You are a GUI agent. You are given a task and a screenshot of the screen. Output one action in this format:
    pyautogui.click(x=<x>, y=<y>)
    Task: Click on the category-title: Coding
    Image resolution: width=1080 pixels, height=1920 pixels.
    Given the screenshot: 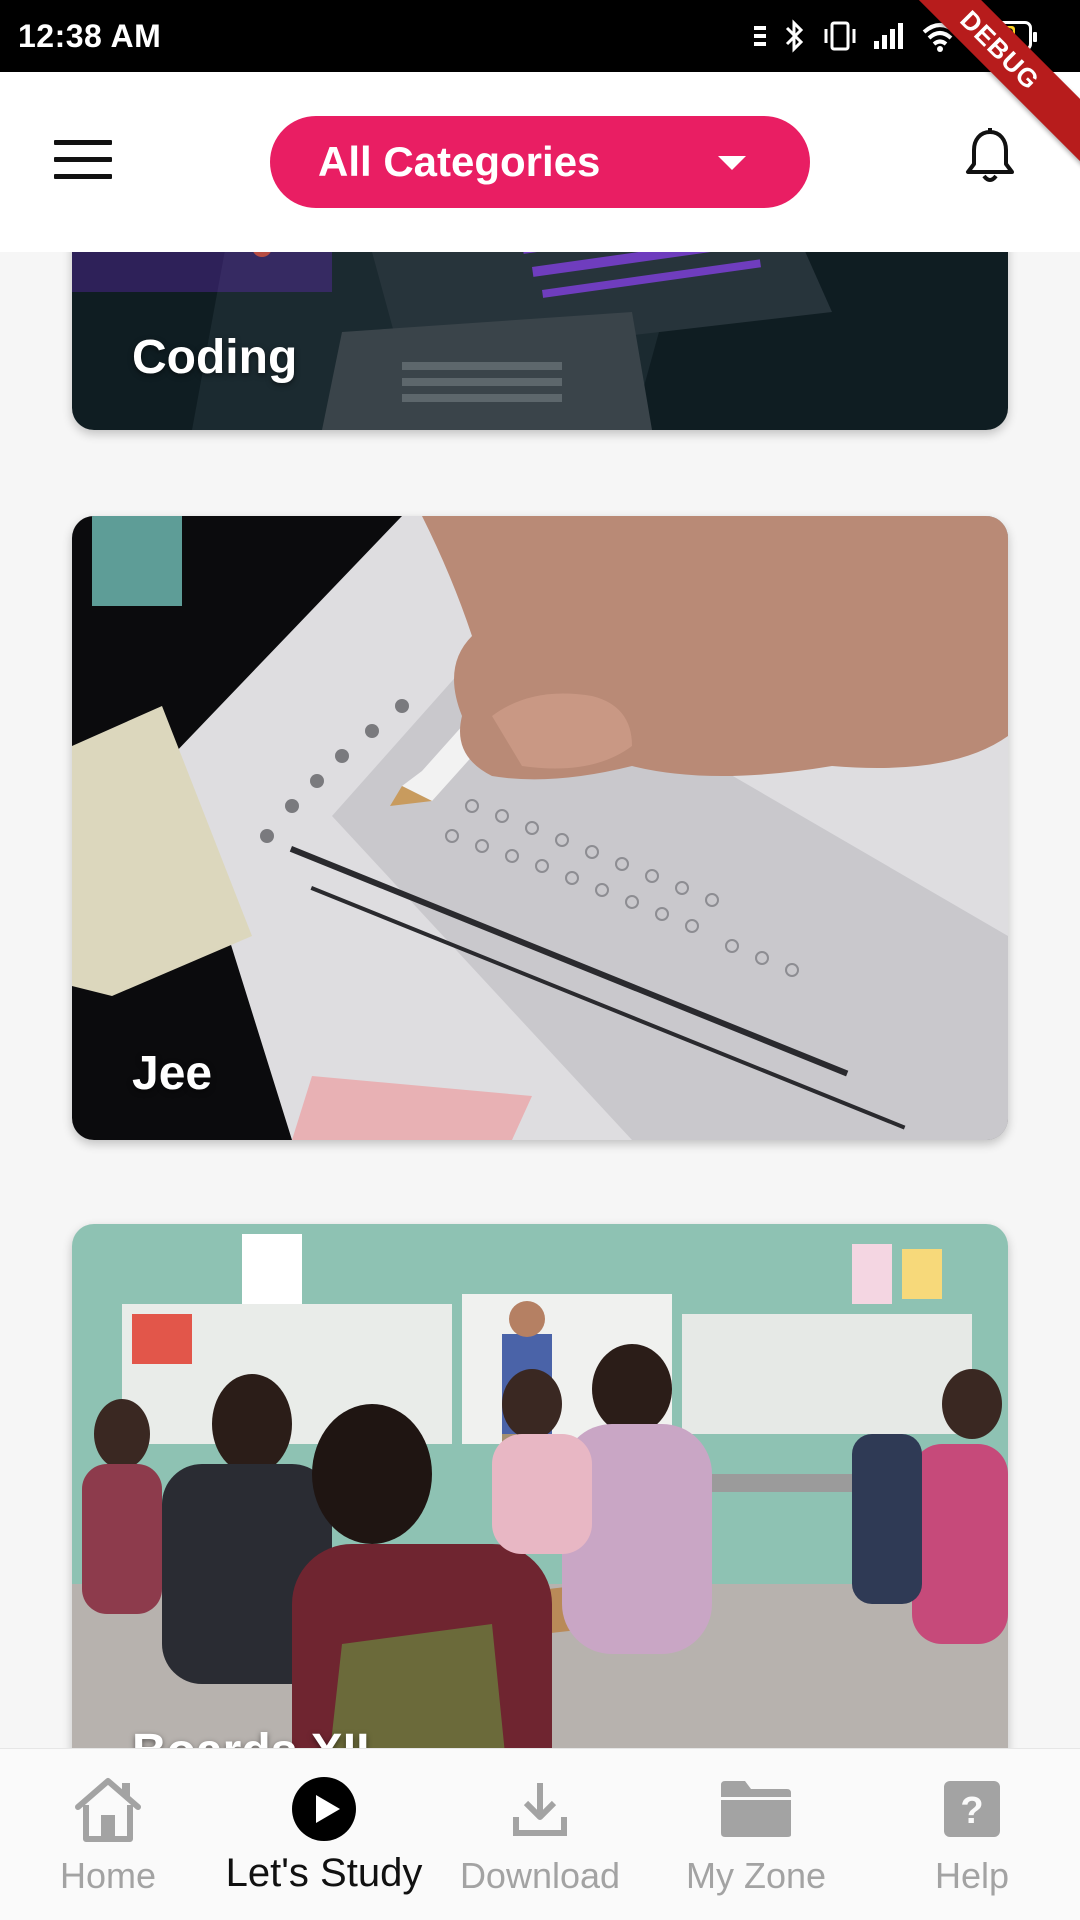 What is the action you would take?
    pyautogui.click(x=215, y=357)
    